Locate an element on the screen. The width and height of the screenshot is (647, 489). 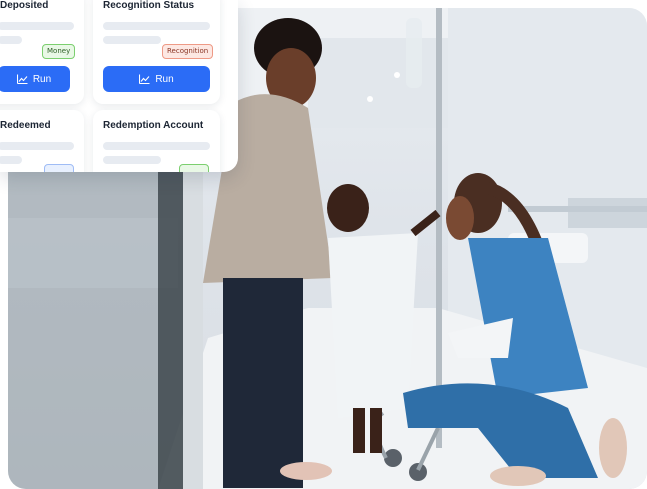
card-title: Deposited is located at coordinates (24, 5).